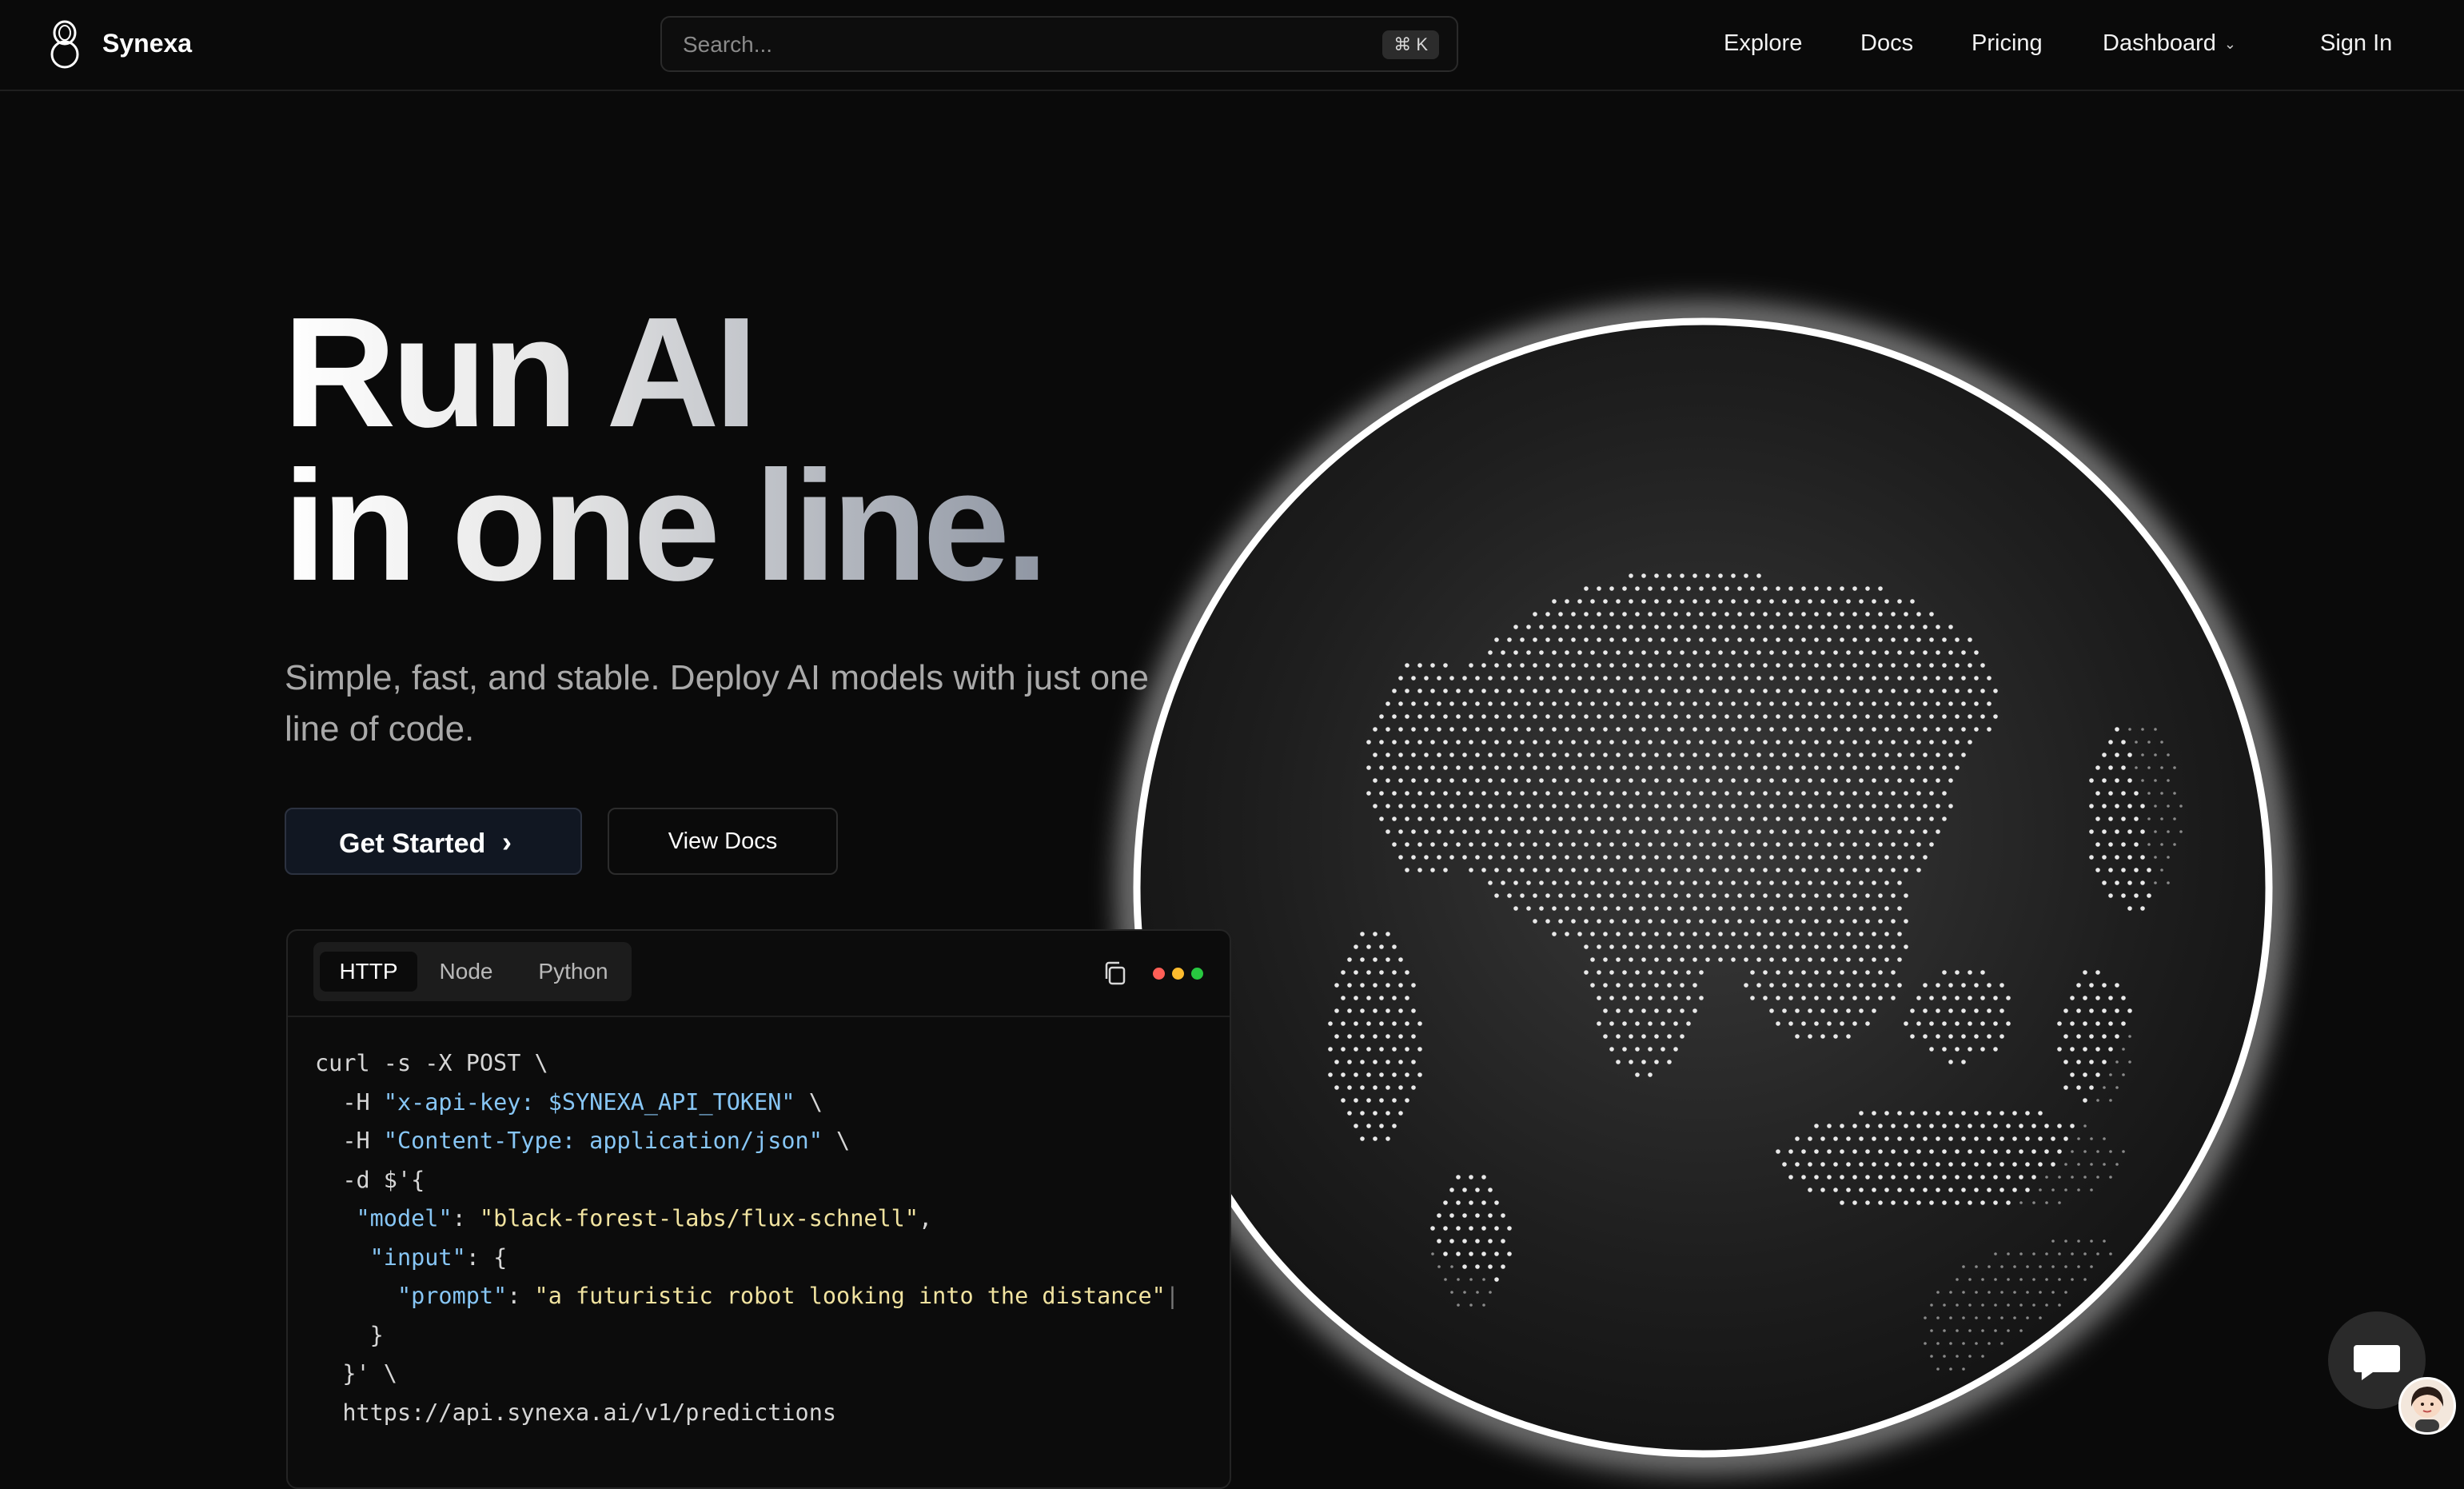  Describe the element at coordinates (518, 372) in the screenshot. I see `hero-title-line-1: Run AI` at that location.